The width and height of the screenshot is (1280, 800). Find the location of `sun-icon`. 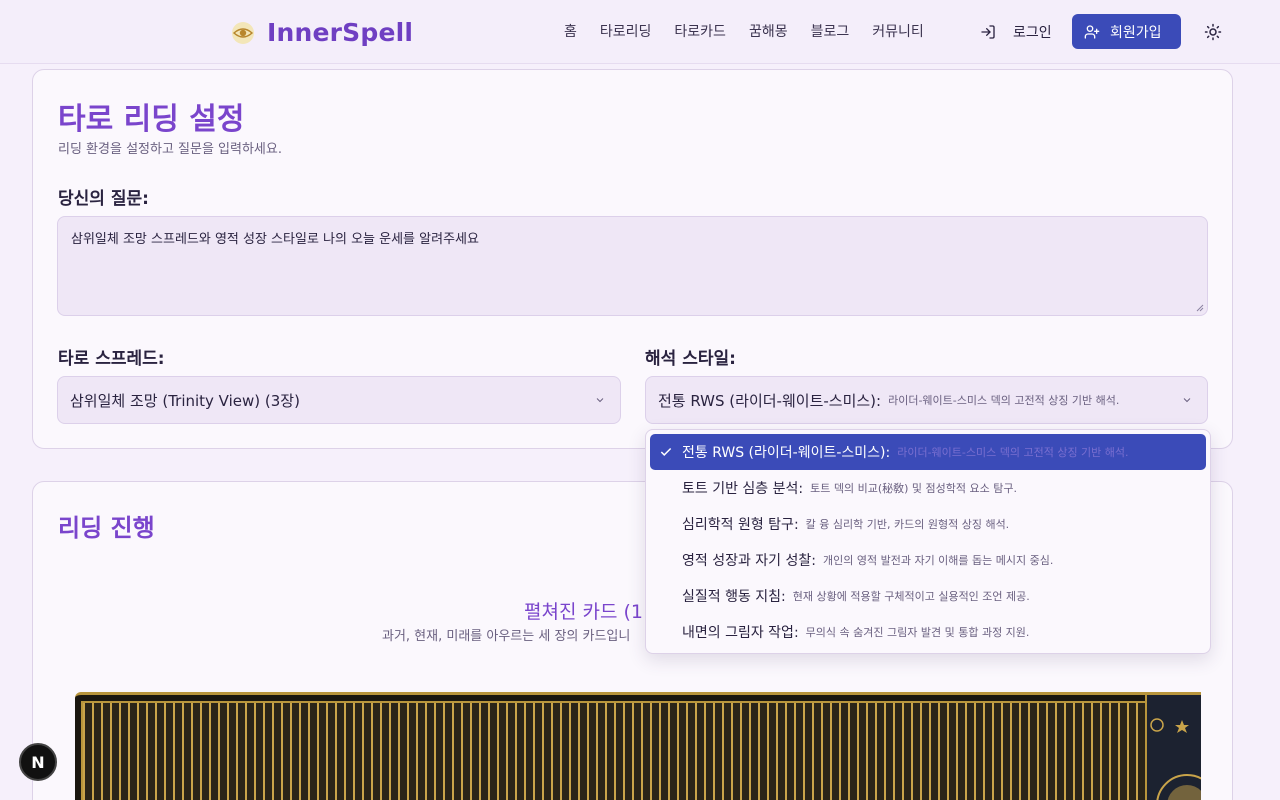

sun-icon is located at coordinates (1213, 32).